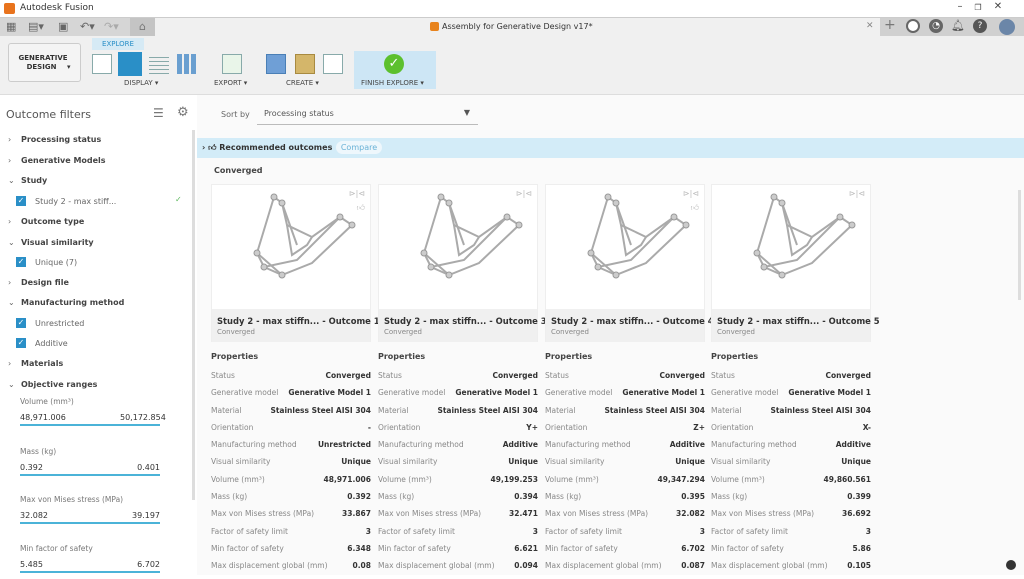  Describe the element at coordinates (31, 564) in the screenshot. I see `range-min-value: 5.485` at that location.